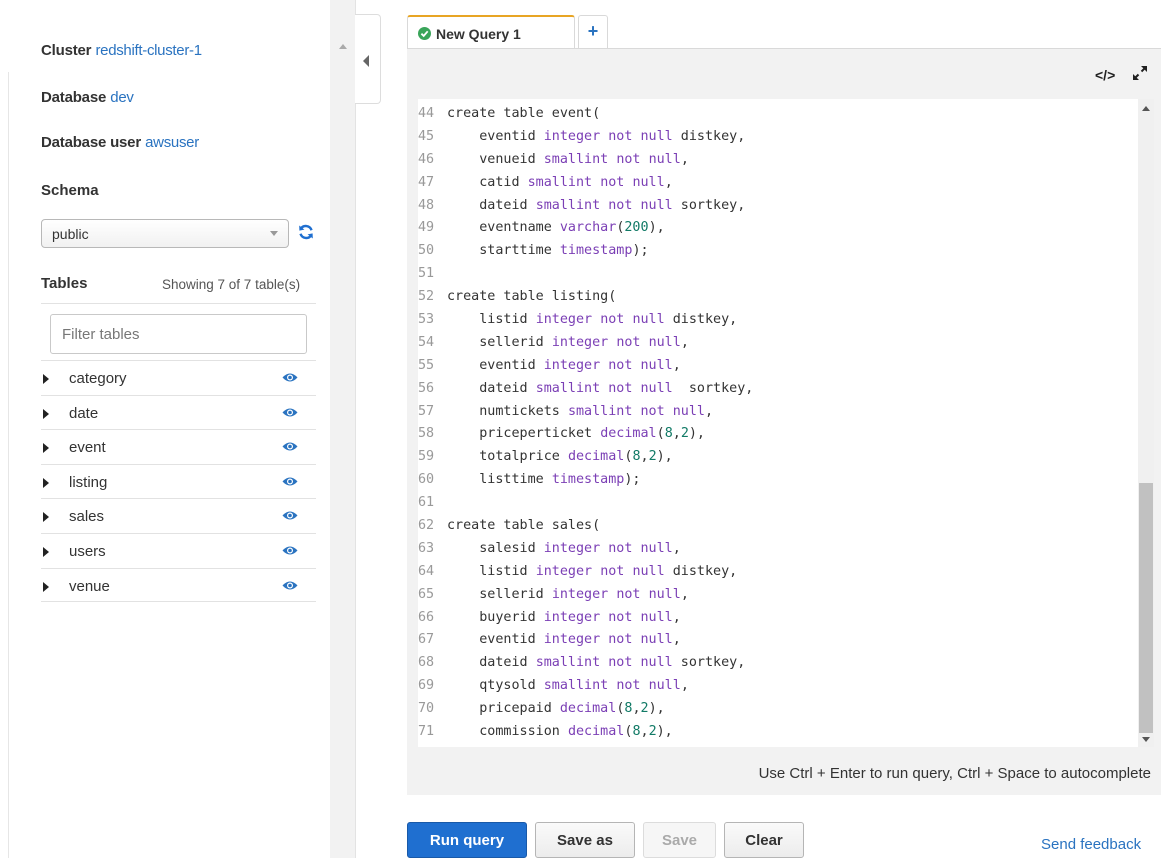  Describe the element at coordinates (585, 480) in the screenshot. I see `code-line: 60 listtime timestamp);` at that location.